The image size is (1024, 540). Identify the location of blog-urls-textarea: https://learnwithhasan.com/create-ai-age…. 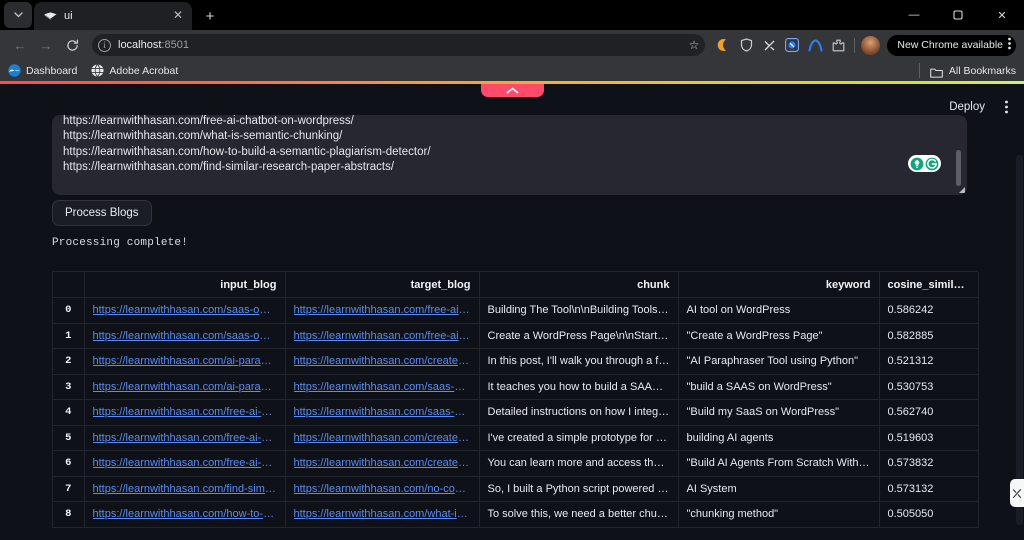
(509, 155).